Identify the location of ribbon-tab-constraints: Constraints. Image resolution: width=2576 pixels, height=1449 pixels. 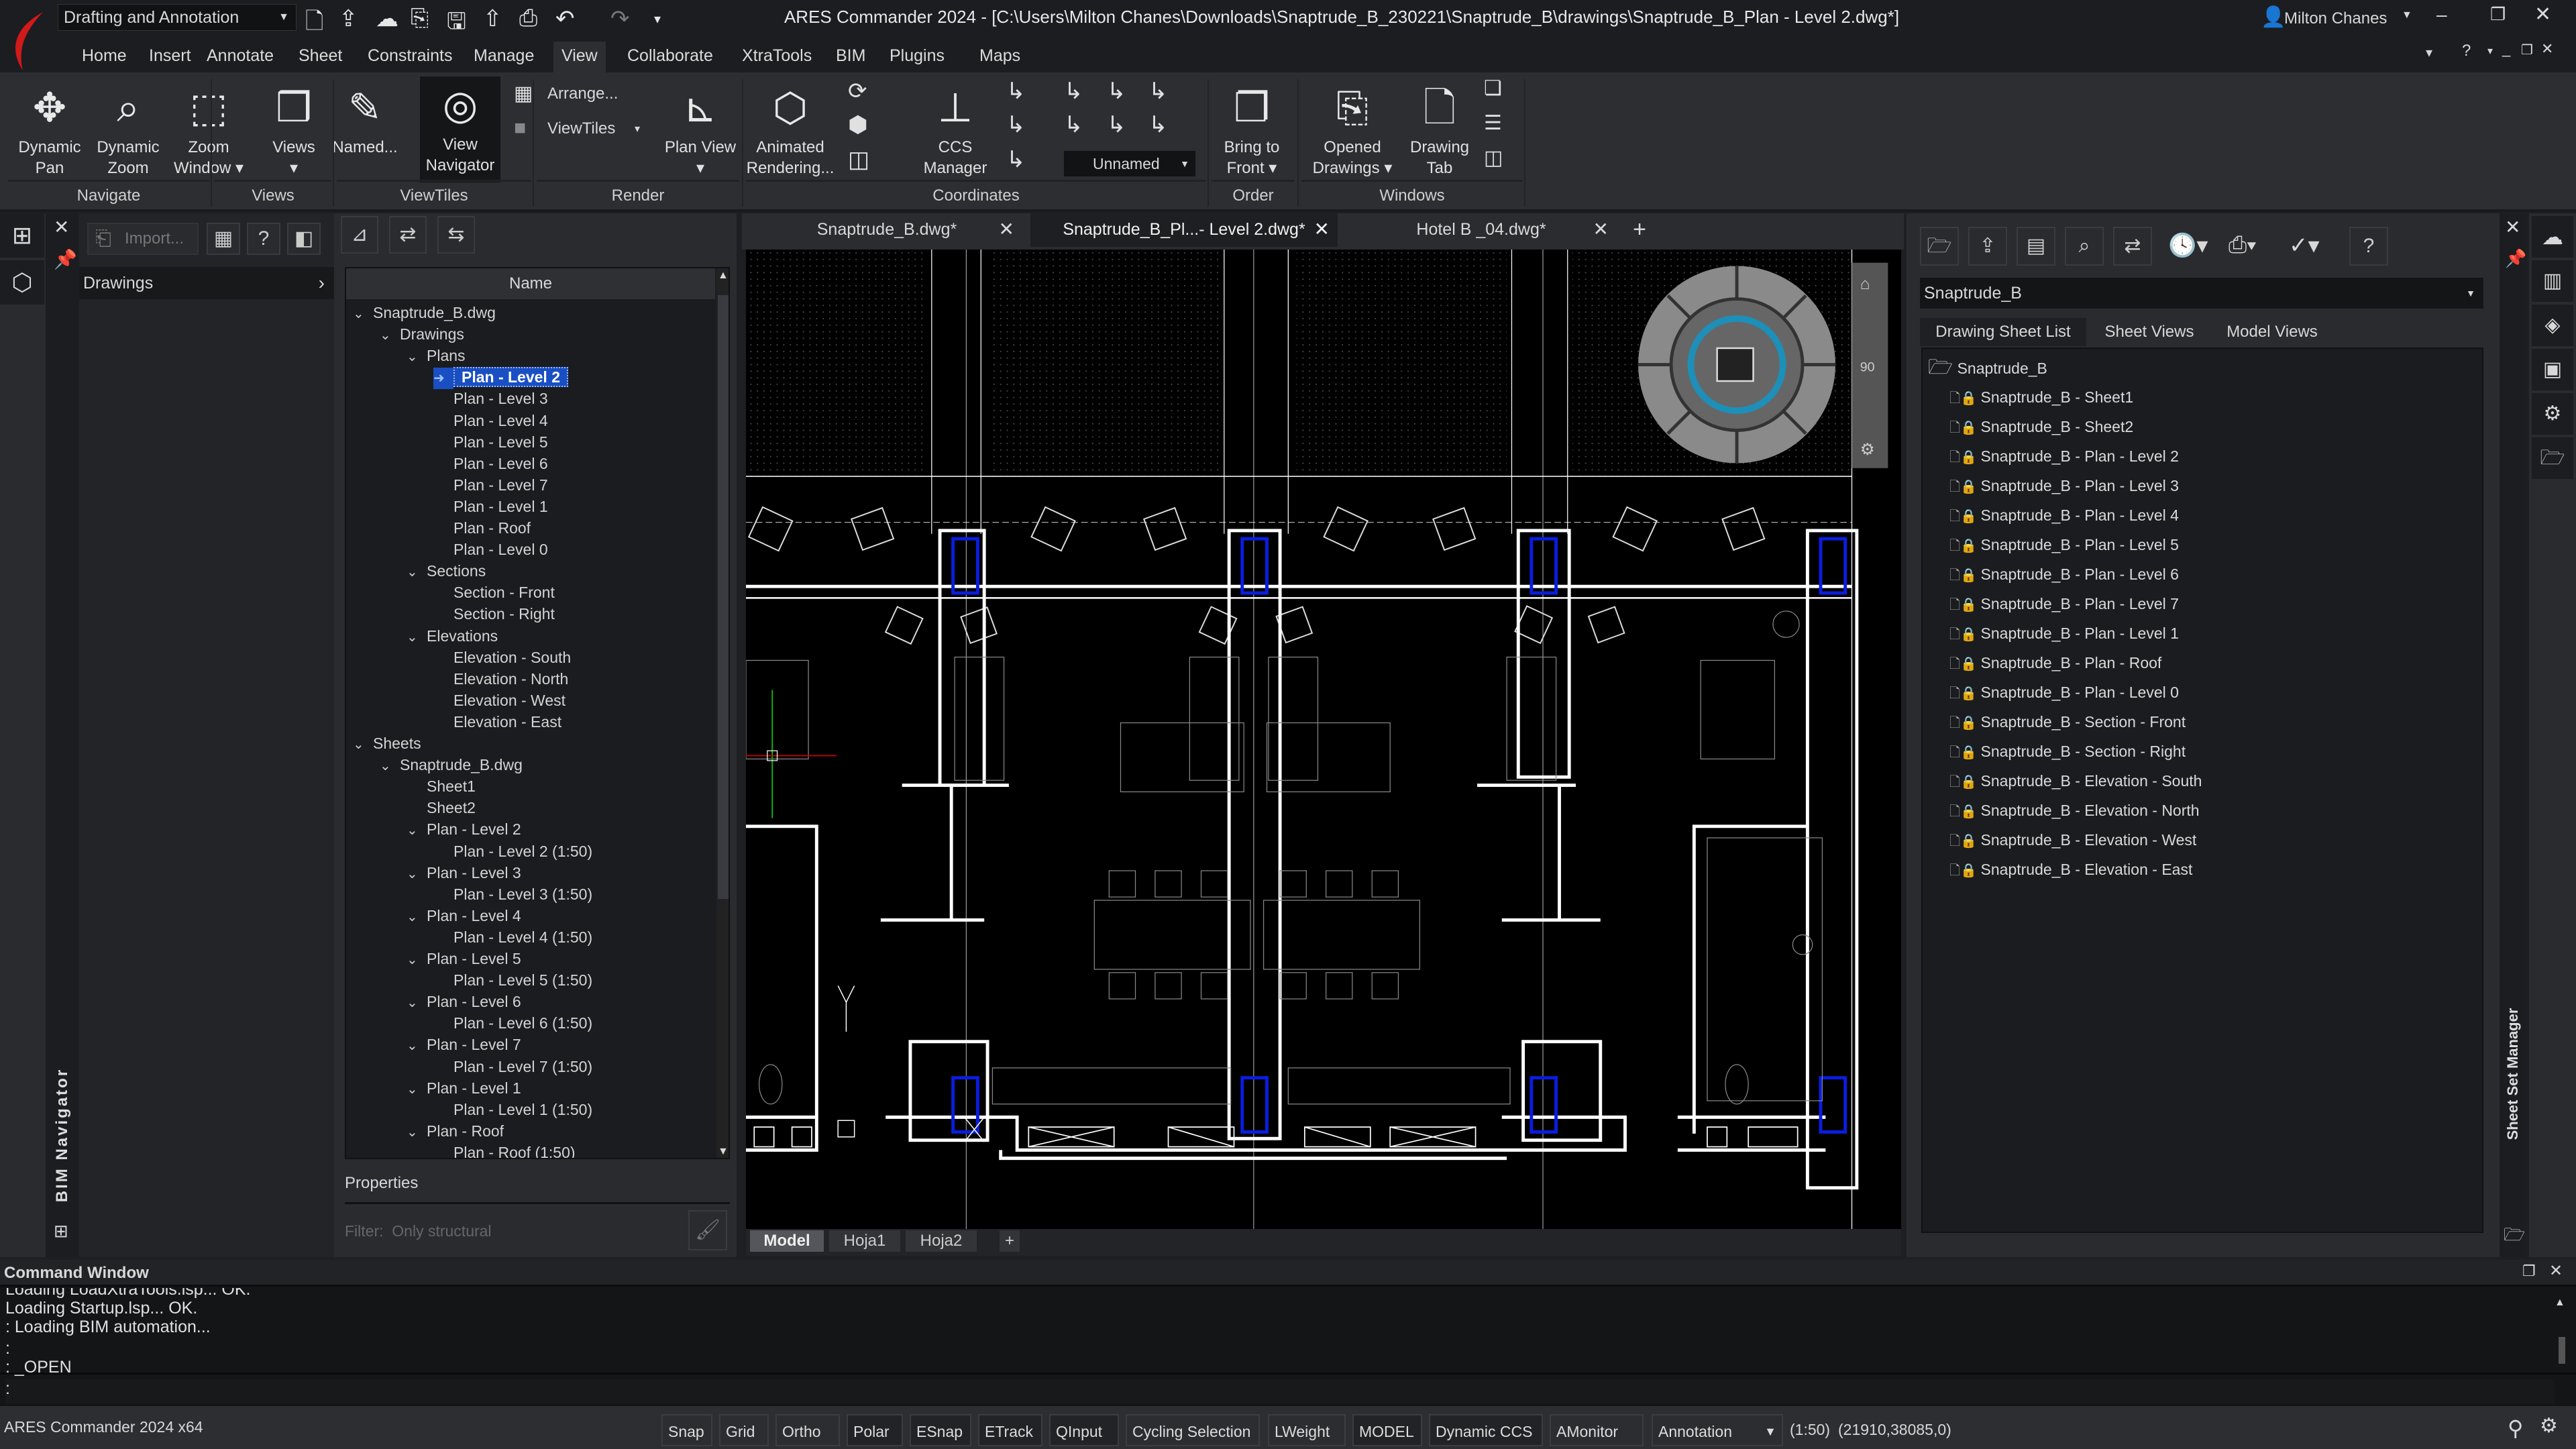
(410, 57).